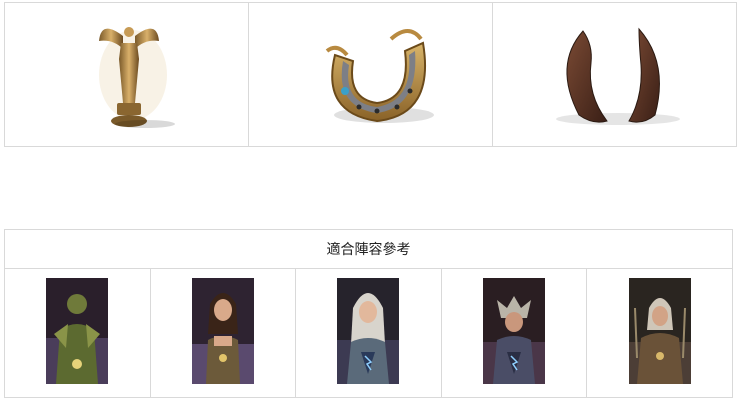  I want to click on horseshoe-icon, so click(379, 76).